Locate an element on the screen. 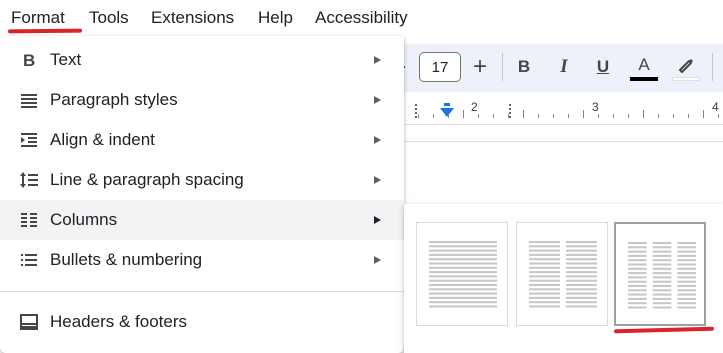 This screenshot has width=723, height=353. menu-item-columns: Columns is located at coordinates (202, 220).